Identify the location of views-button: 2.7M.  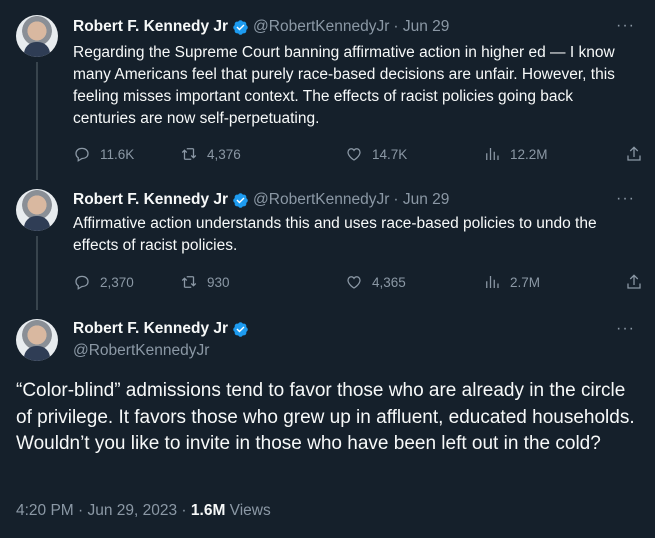
(511, 282).